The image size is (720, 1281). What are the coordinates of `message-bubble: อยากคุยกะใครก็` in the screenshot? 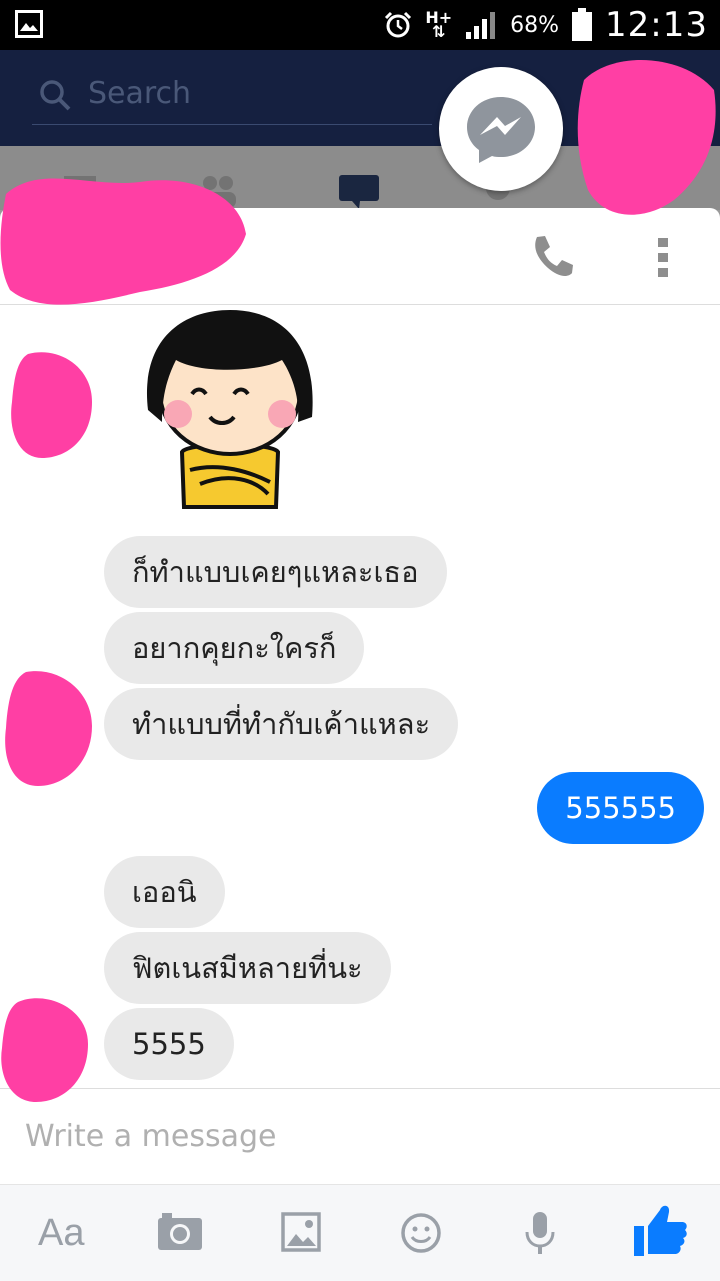 It's located at (234, 648).